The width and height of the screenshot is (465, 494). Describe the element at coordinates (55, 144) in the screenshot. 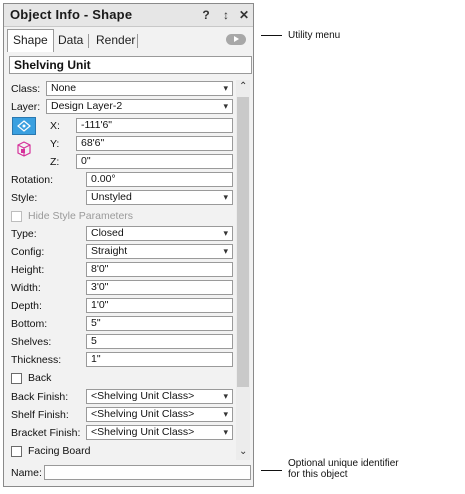

I see `y-label: Y:` at that location.